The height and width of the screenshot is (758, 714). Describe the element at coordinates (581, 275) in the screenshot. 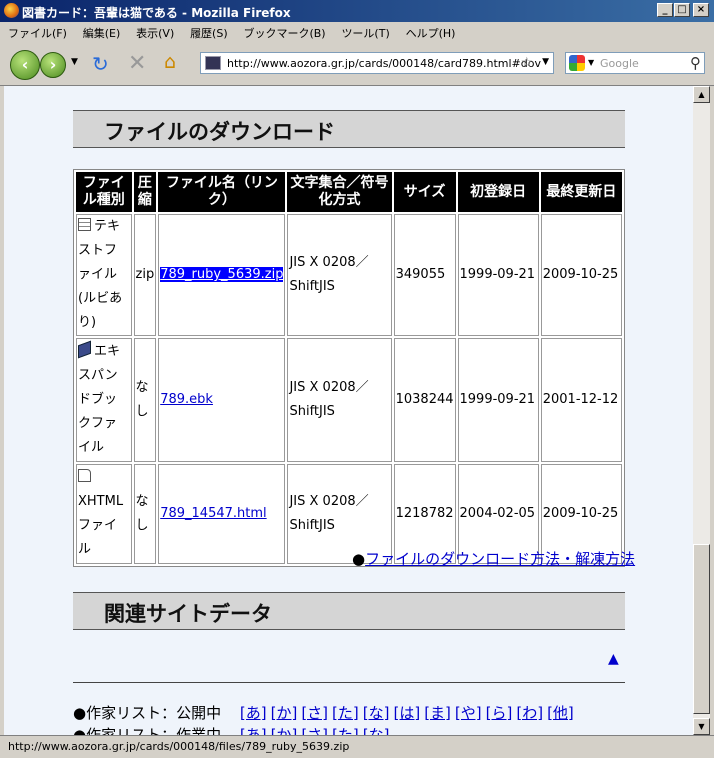

I see `updated-cell: 2009-10-25` at that location.